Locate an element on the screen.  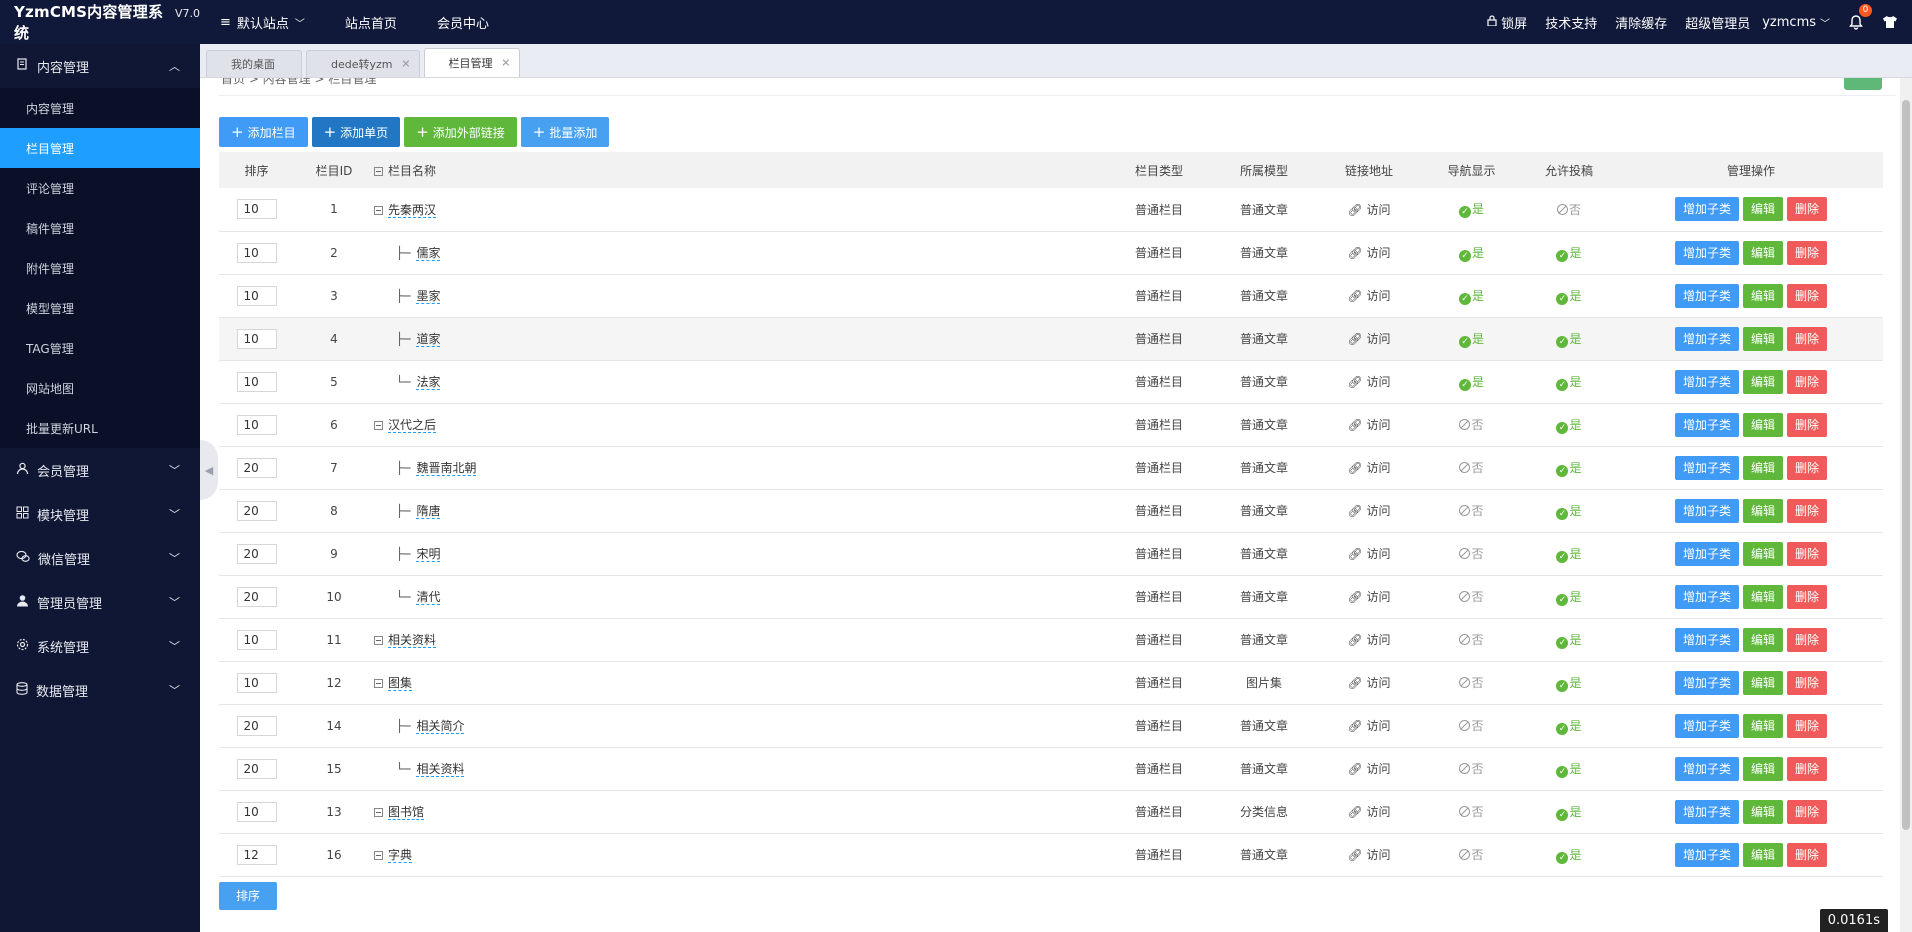
lock-screen-button: 锁屏 is located at coordinates (1507, 22).